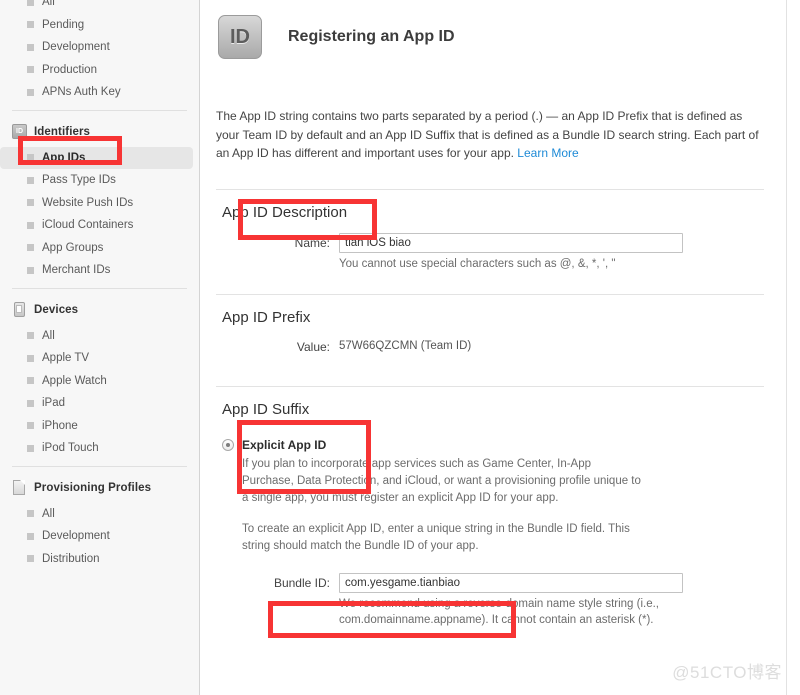 The height and width of the screenshot is (695, 800). I want to click on sidebar-item-app-ids: App IDs, so click(96, 157).